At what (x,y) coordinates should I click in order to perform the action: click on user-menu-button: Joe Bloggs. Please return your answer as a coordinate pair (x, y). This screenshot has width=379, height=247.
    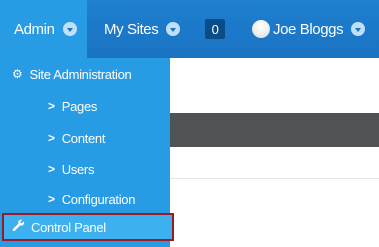
    Looking at the image, I should click on (309, 29).